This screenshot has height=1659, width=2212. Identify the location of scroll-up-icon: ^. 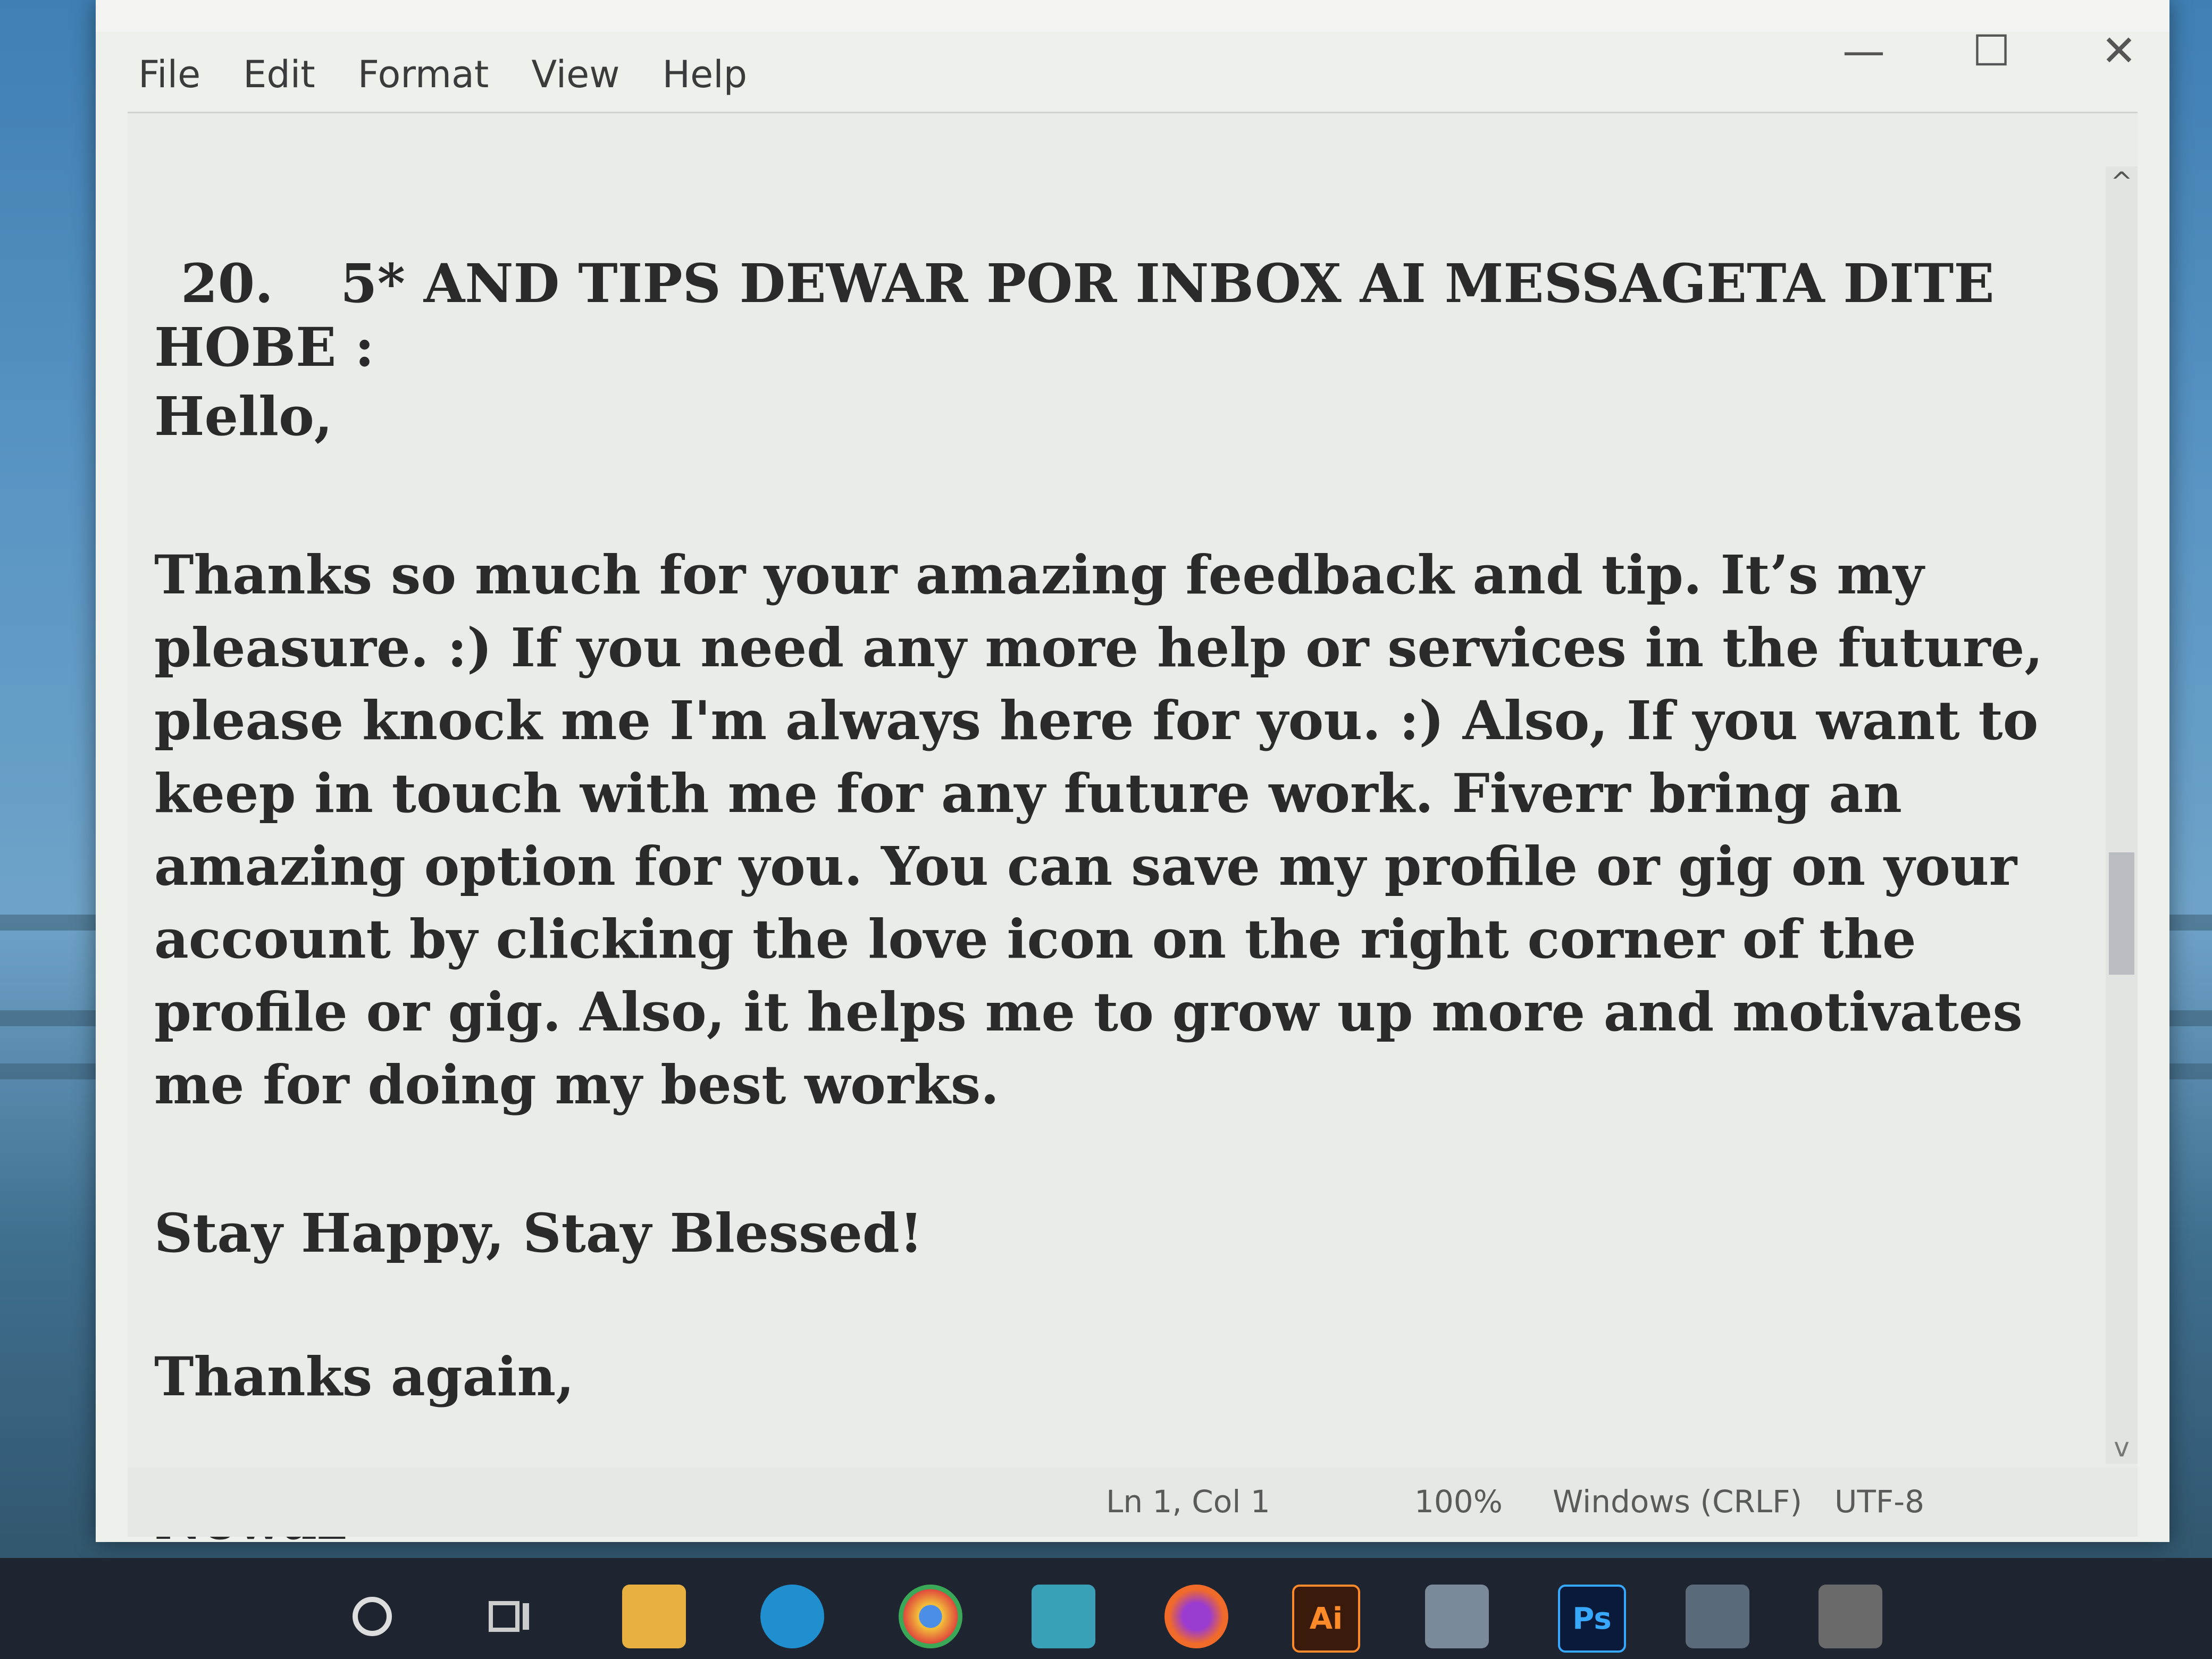
(2122, 182).